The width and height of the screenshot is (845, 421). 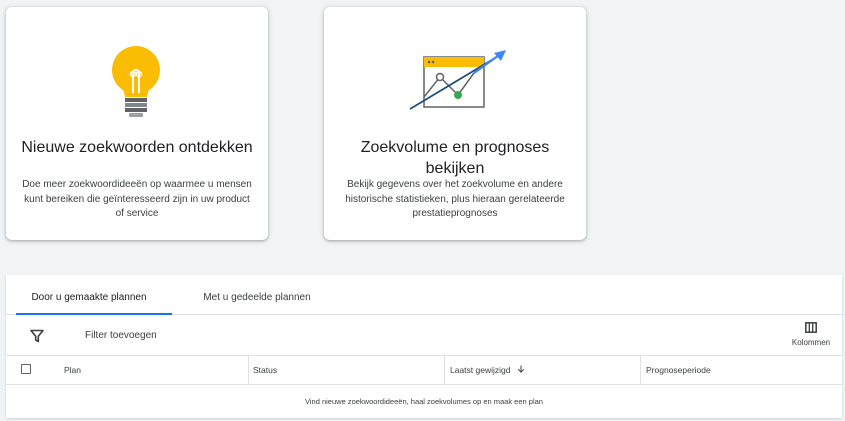 I want to click on add-filter-button: Filter toevoegen, so click(x=121, y=335).